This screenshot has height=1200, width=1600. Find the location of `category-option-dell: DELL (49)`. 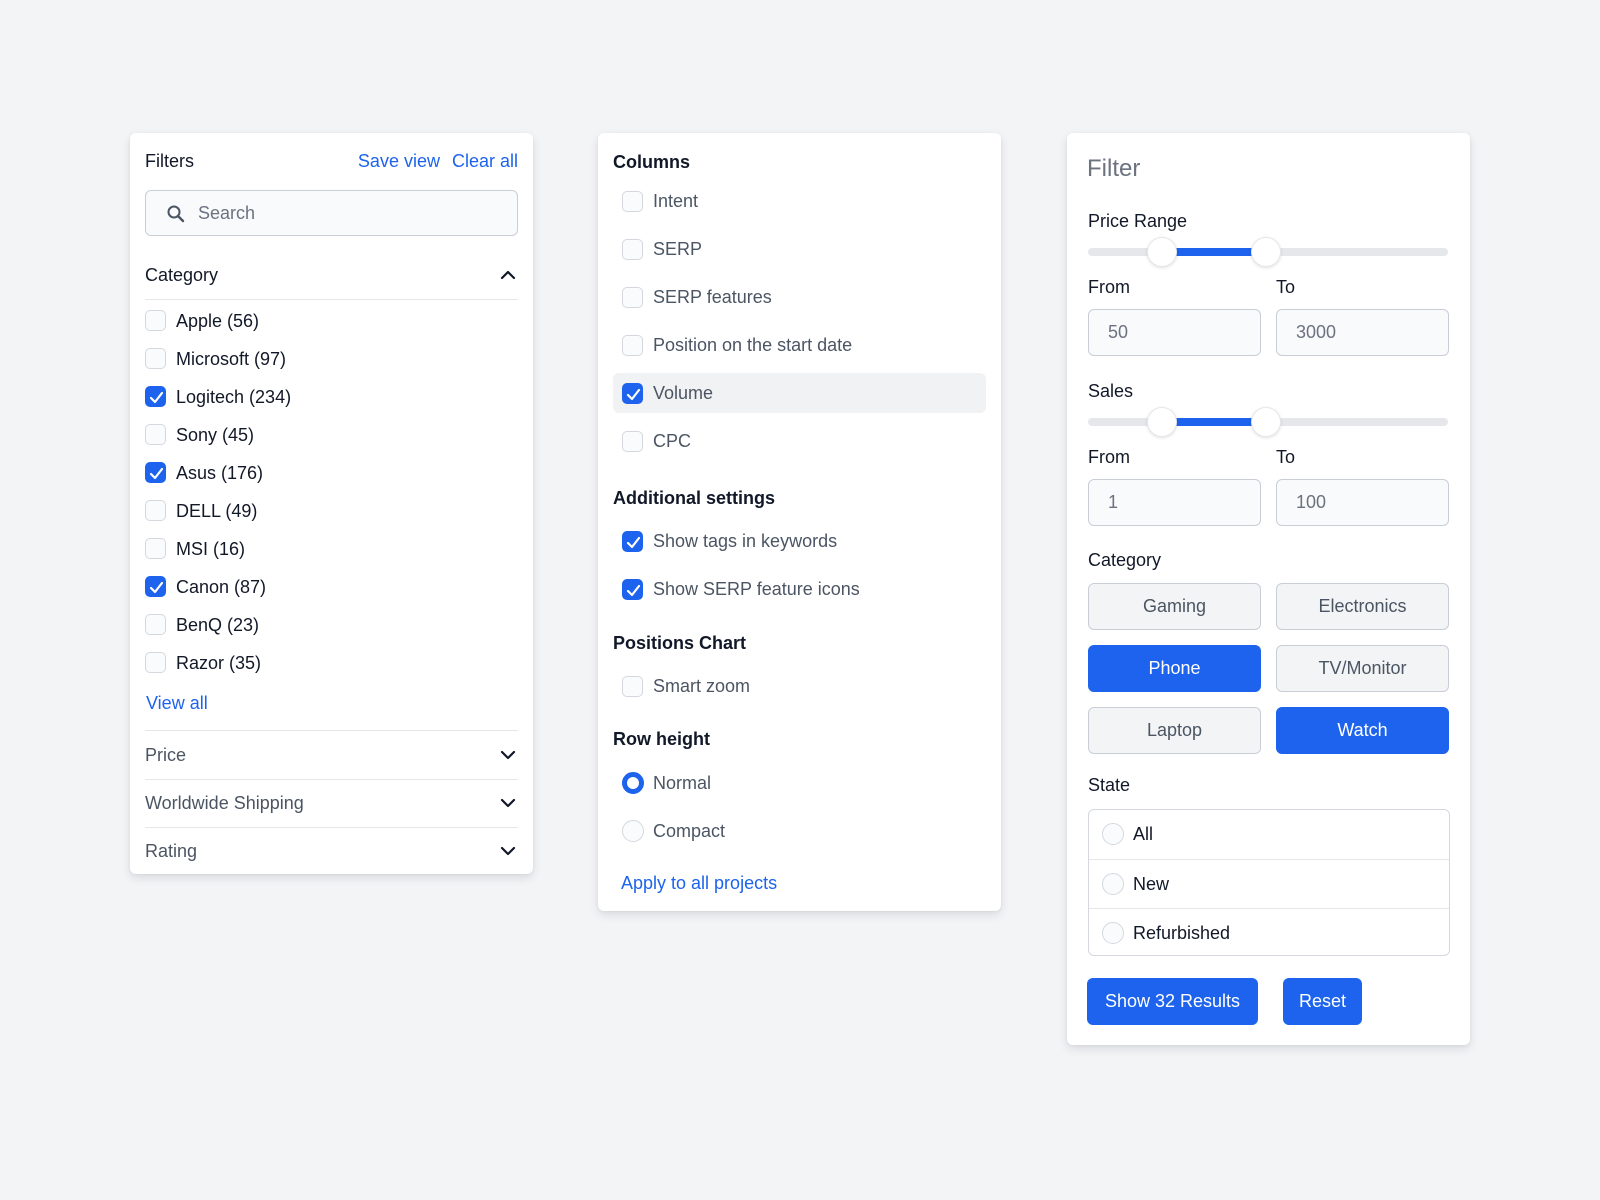

category-option-dell: DELL (49) is located at coordinates (295, 511).